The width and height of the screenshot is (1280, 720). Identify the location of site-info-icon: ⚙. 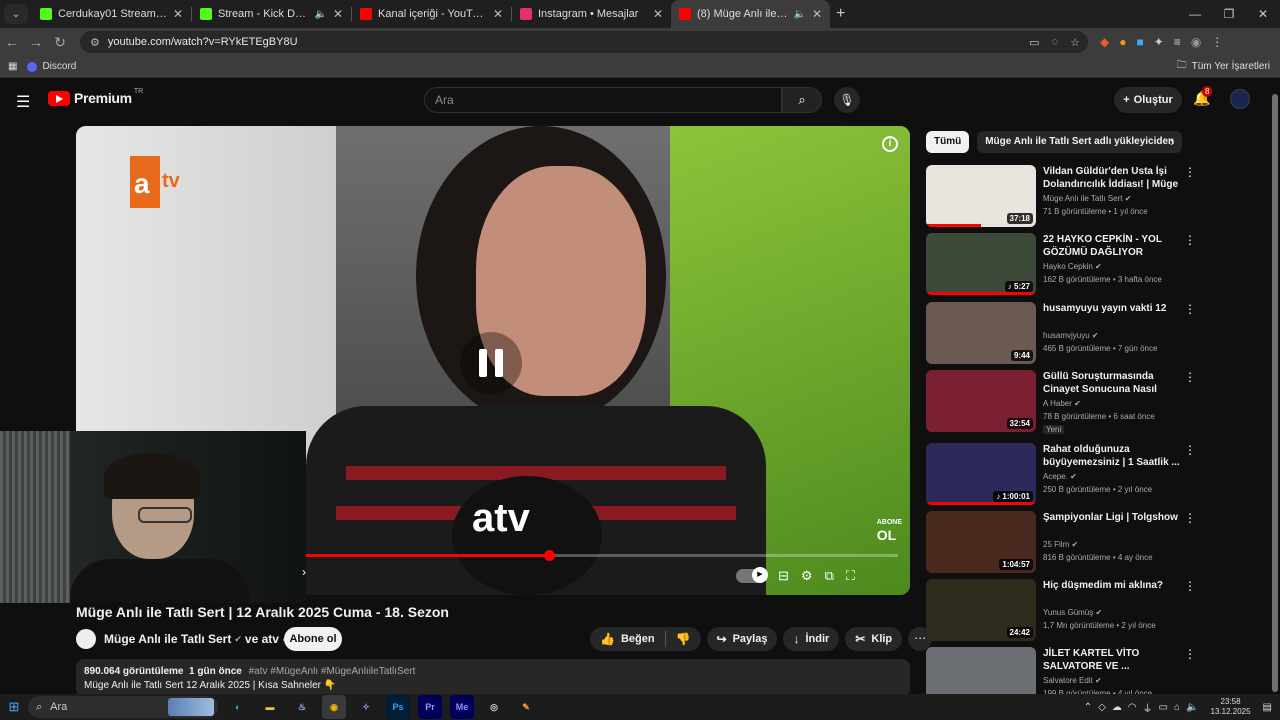
(95, 42).